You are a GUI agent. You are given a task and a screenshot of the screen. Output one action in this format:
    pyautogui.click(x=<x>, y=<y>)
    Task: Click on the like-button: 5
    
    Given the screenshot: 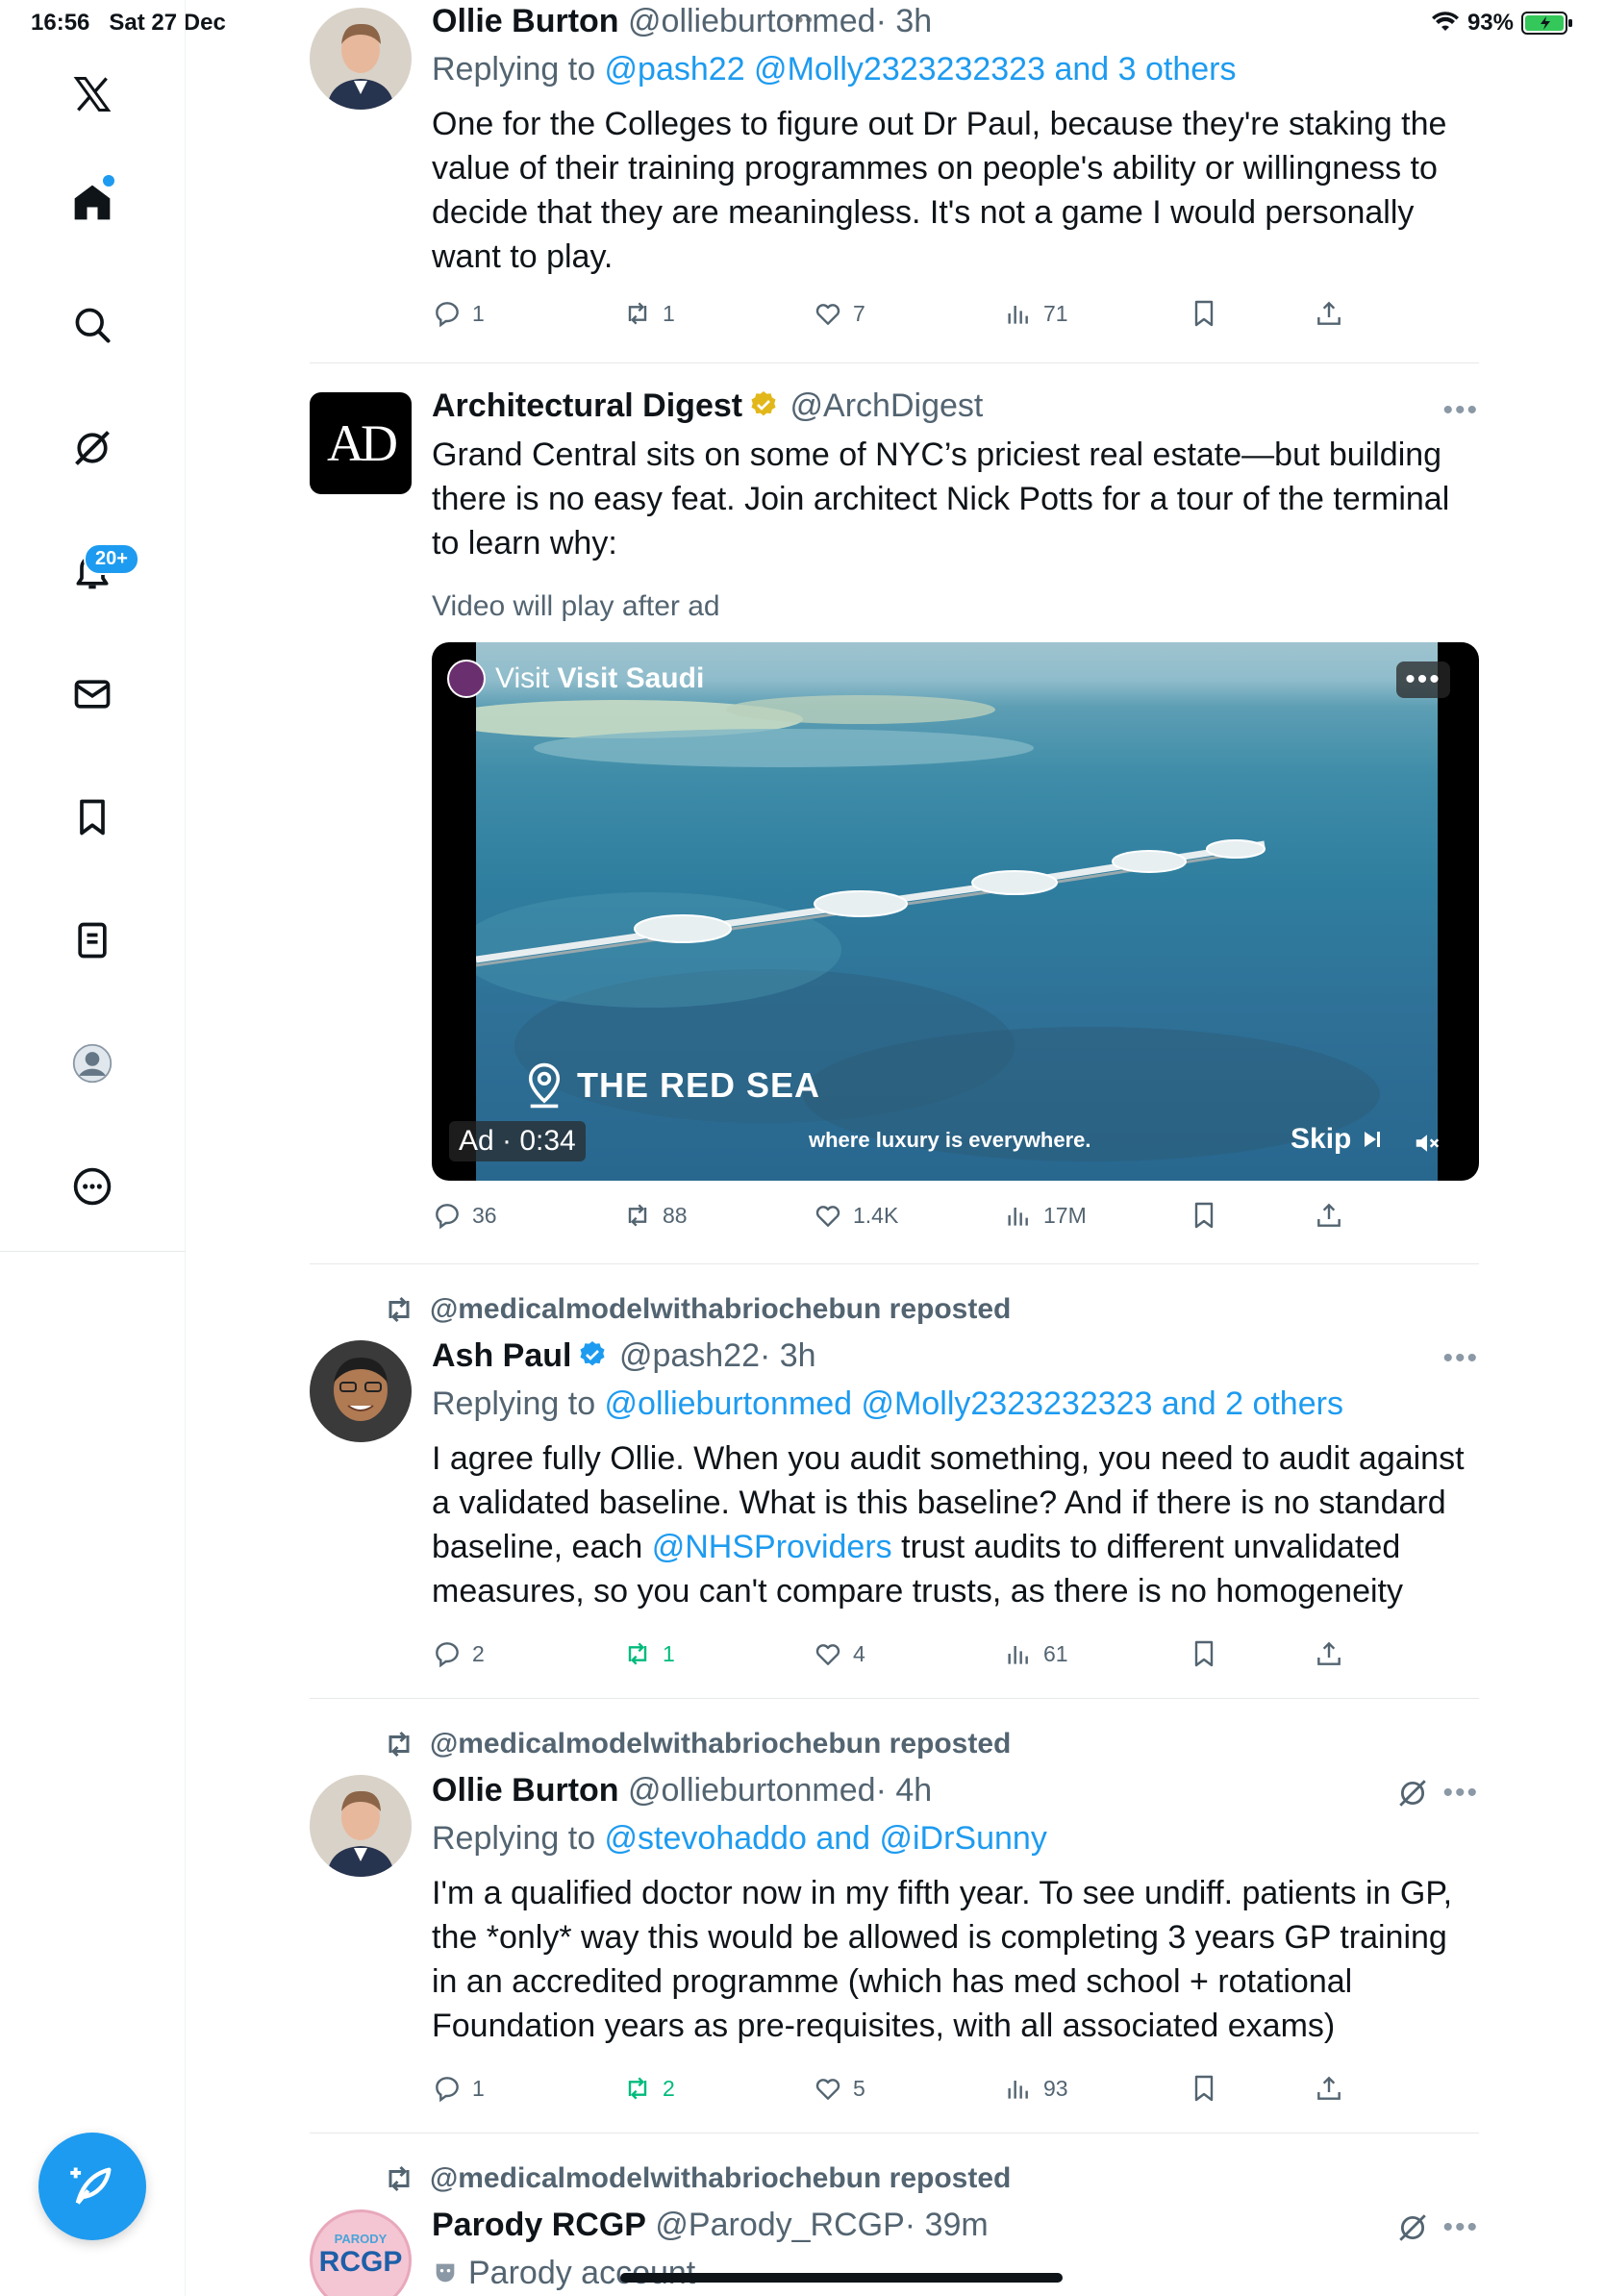 What is the action you would take?
    pyautogui.click(x=839, y=2088)
    